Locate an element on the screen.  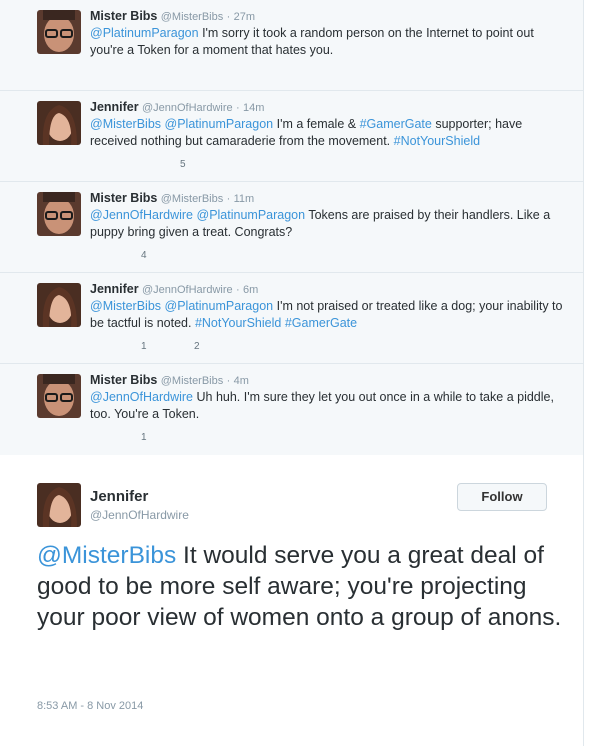
tweet-header: Mister Bibs @MisterBibs · 4m is located at coordinates (169, 380).